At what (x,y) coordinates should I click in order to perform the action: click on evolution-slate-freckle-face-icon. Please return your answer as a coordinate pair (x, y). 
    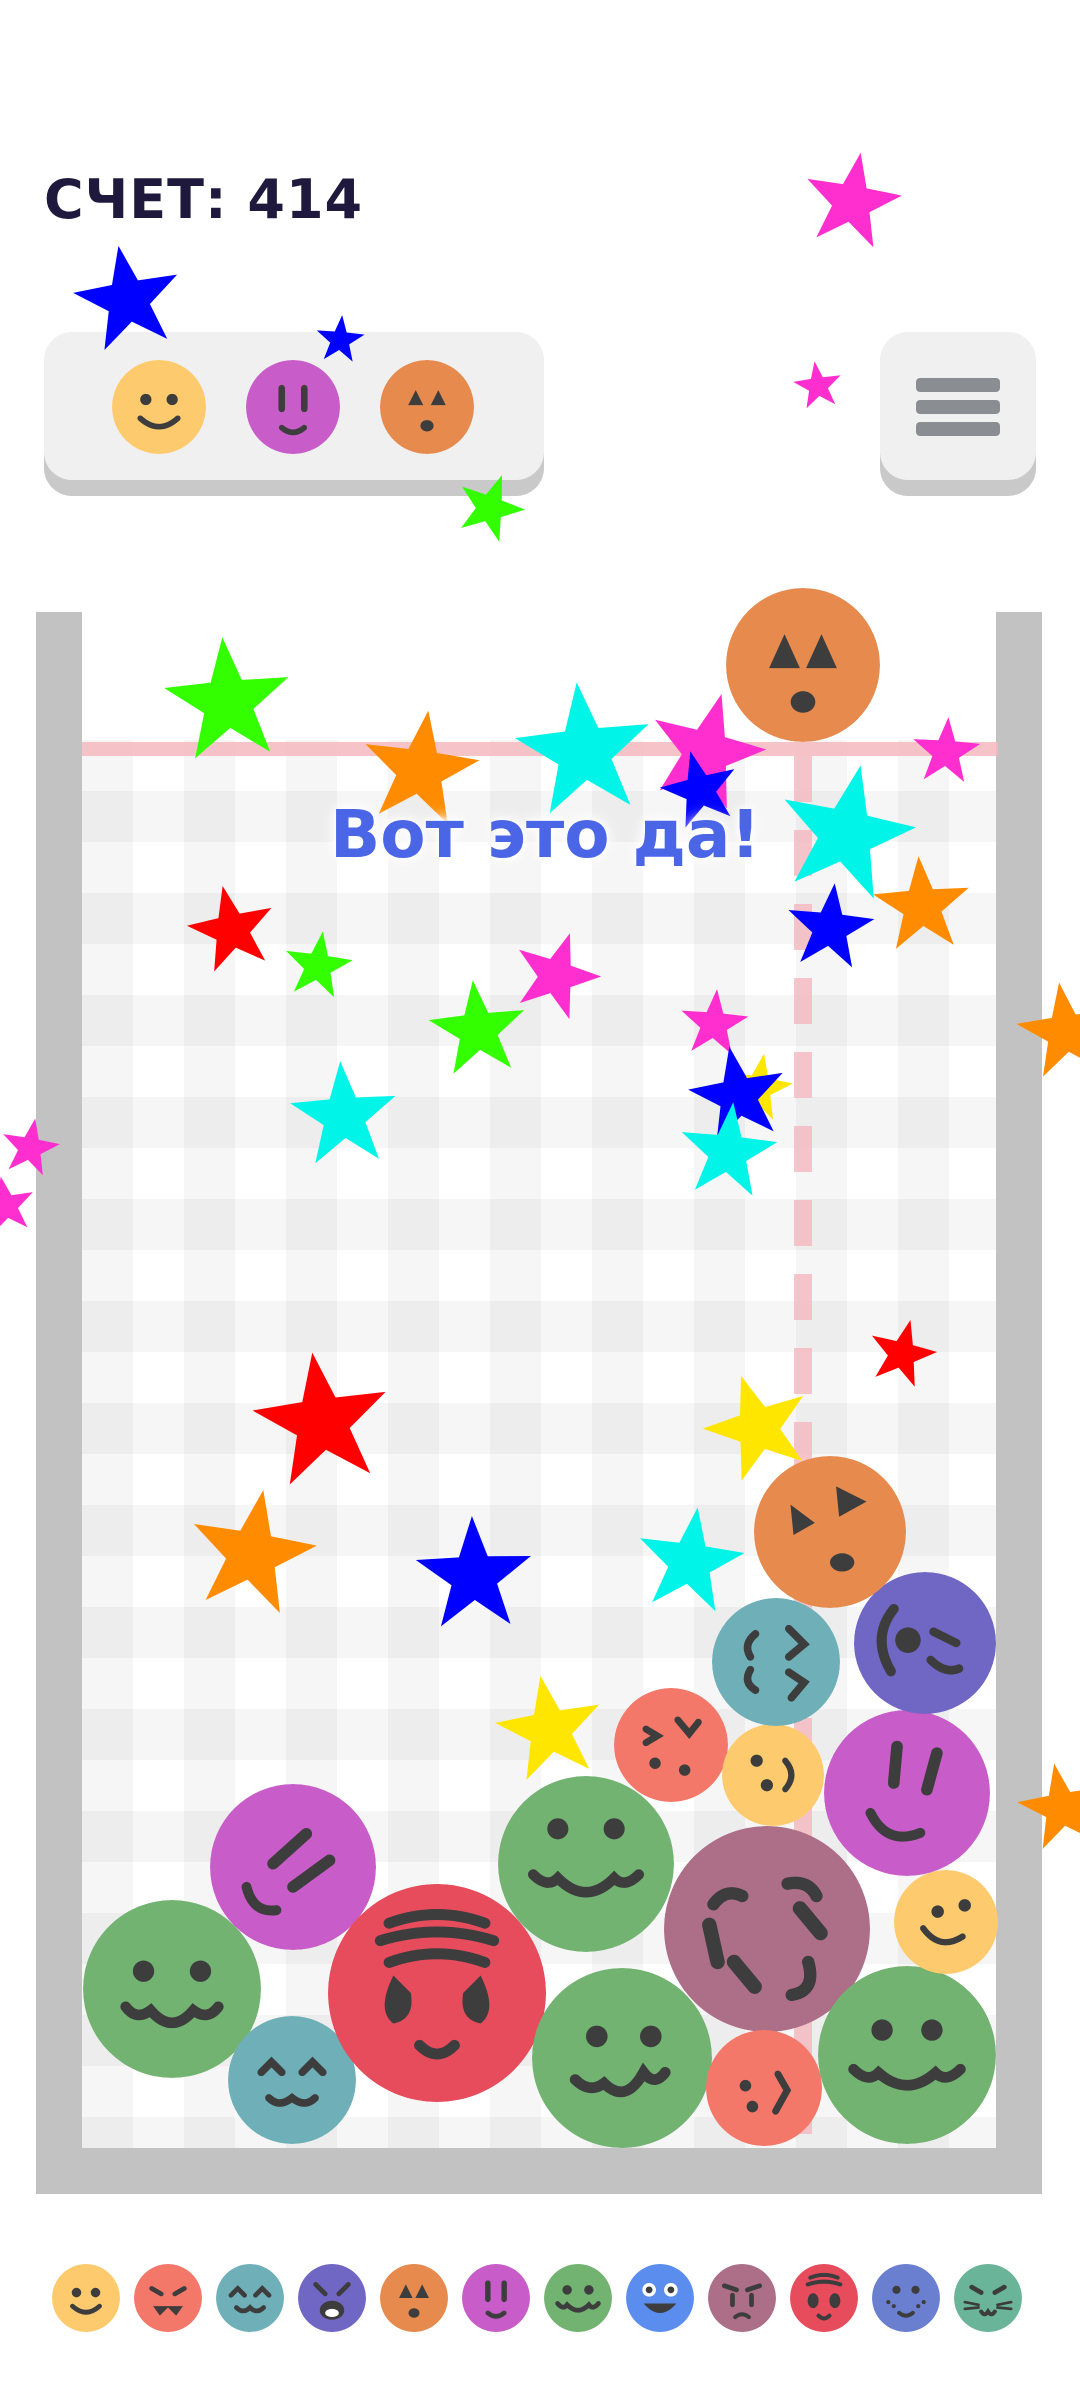
    Looking at the image, I should click on (906, 2298).